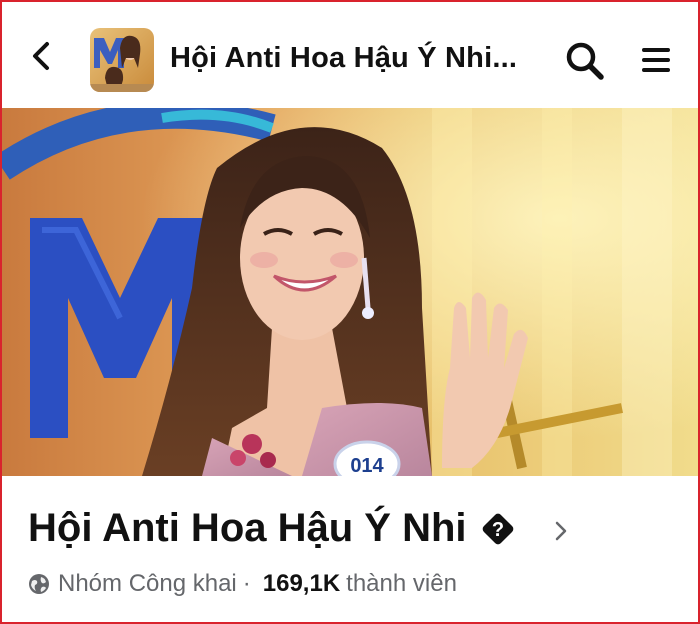 This screenshot has width=700, height=624. I want to click on group-meta: Nhóm Công khai · 169,1K thành viên, so click(242, 584).